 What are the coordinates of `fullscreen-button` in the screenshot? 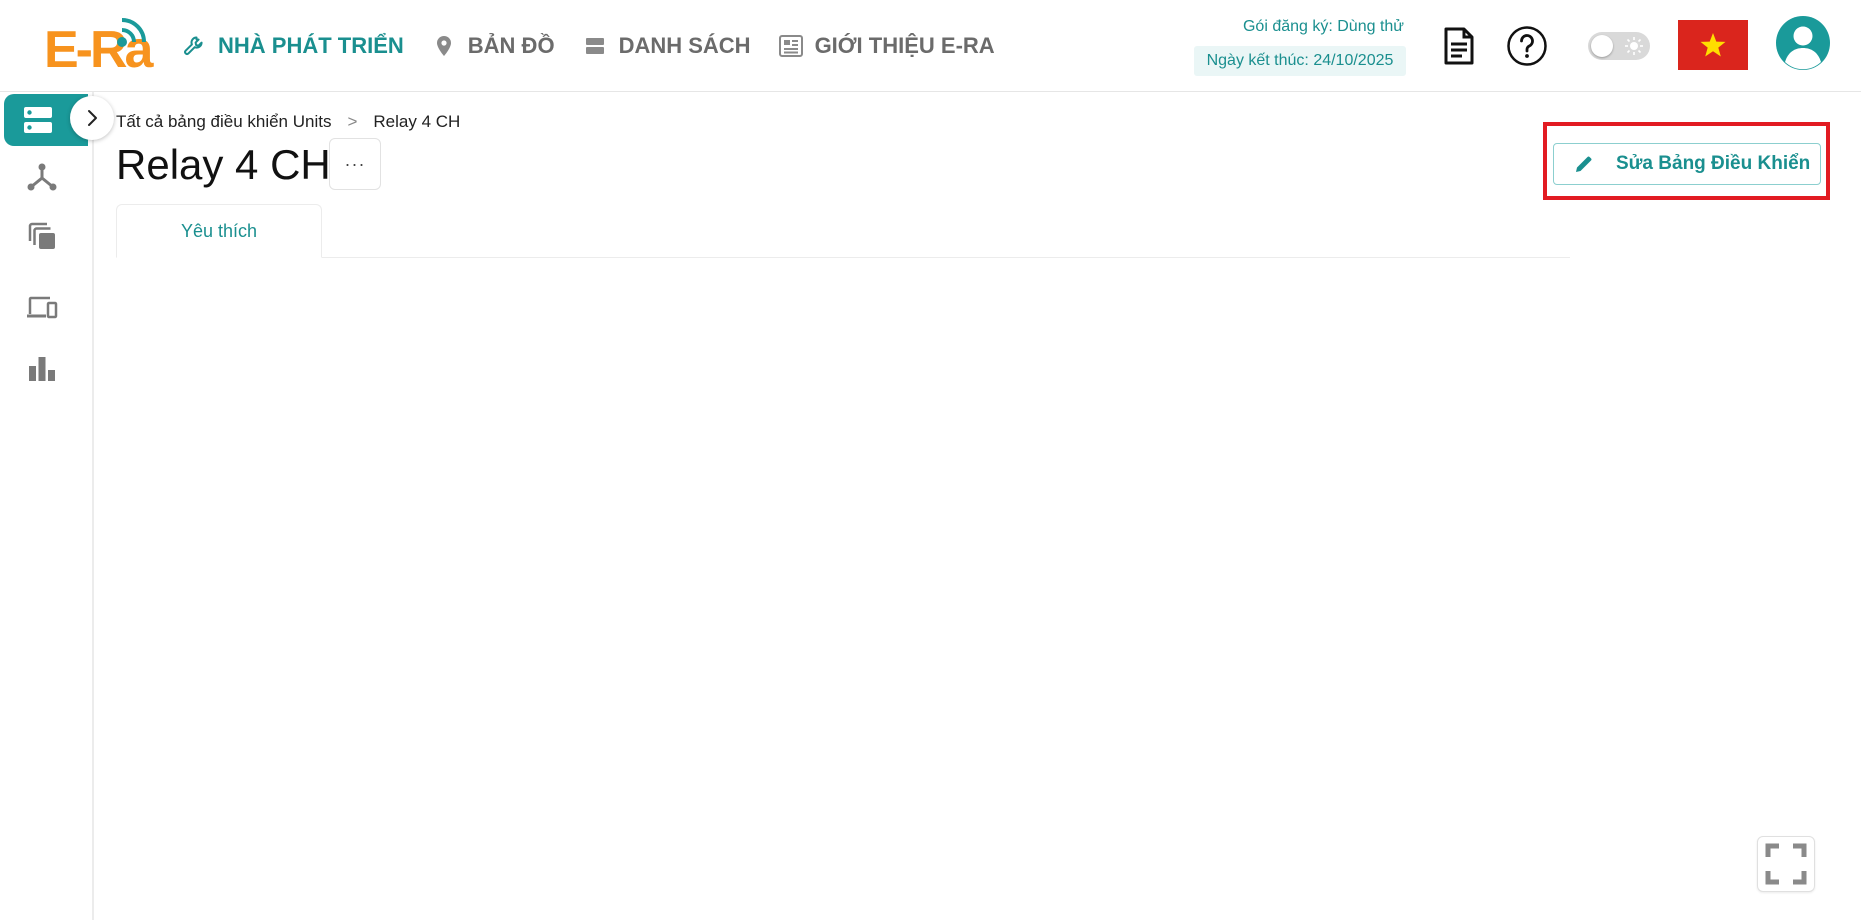 It's located at (1786, 864).